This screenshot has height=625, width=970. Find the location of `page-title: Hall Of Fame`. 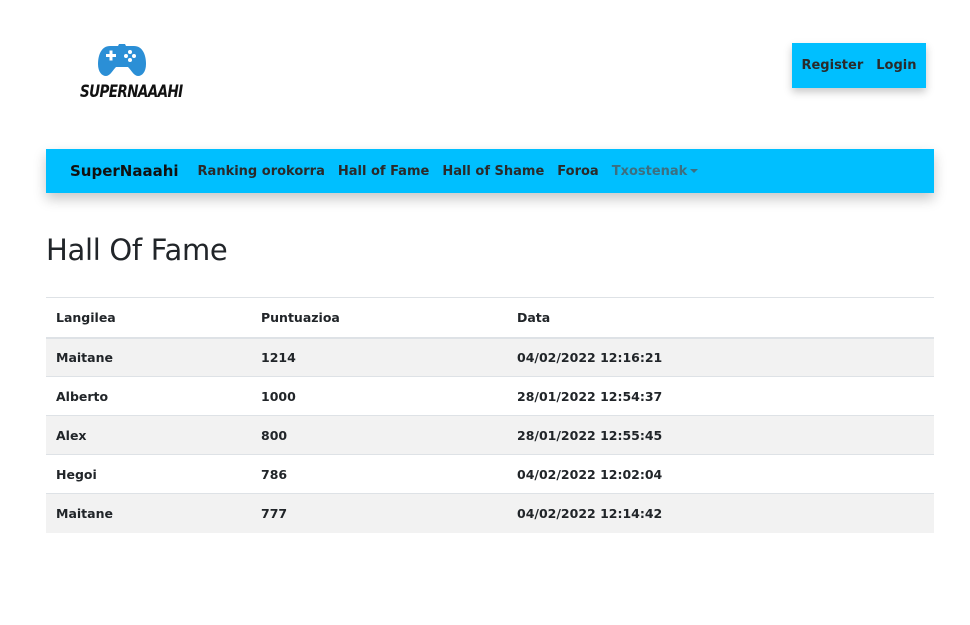

page-title: Hall Of Fame is located at coordinates (137, 250).